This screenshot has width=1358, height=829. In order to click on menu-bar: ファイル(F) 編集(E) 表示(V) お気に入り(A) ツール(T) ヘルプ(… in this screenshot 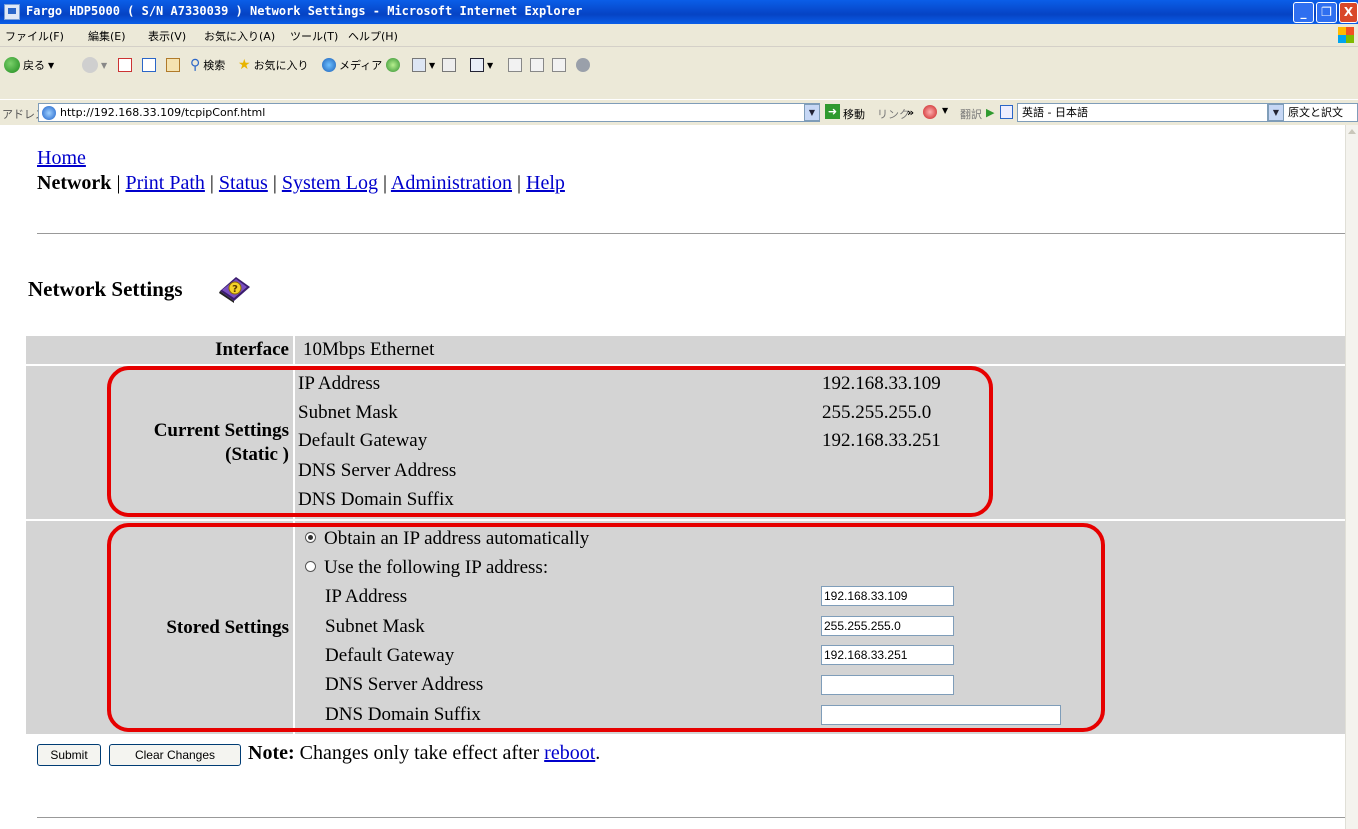, I will do `click(679, 35)`.